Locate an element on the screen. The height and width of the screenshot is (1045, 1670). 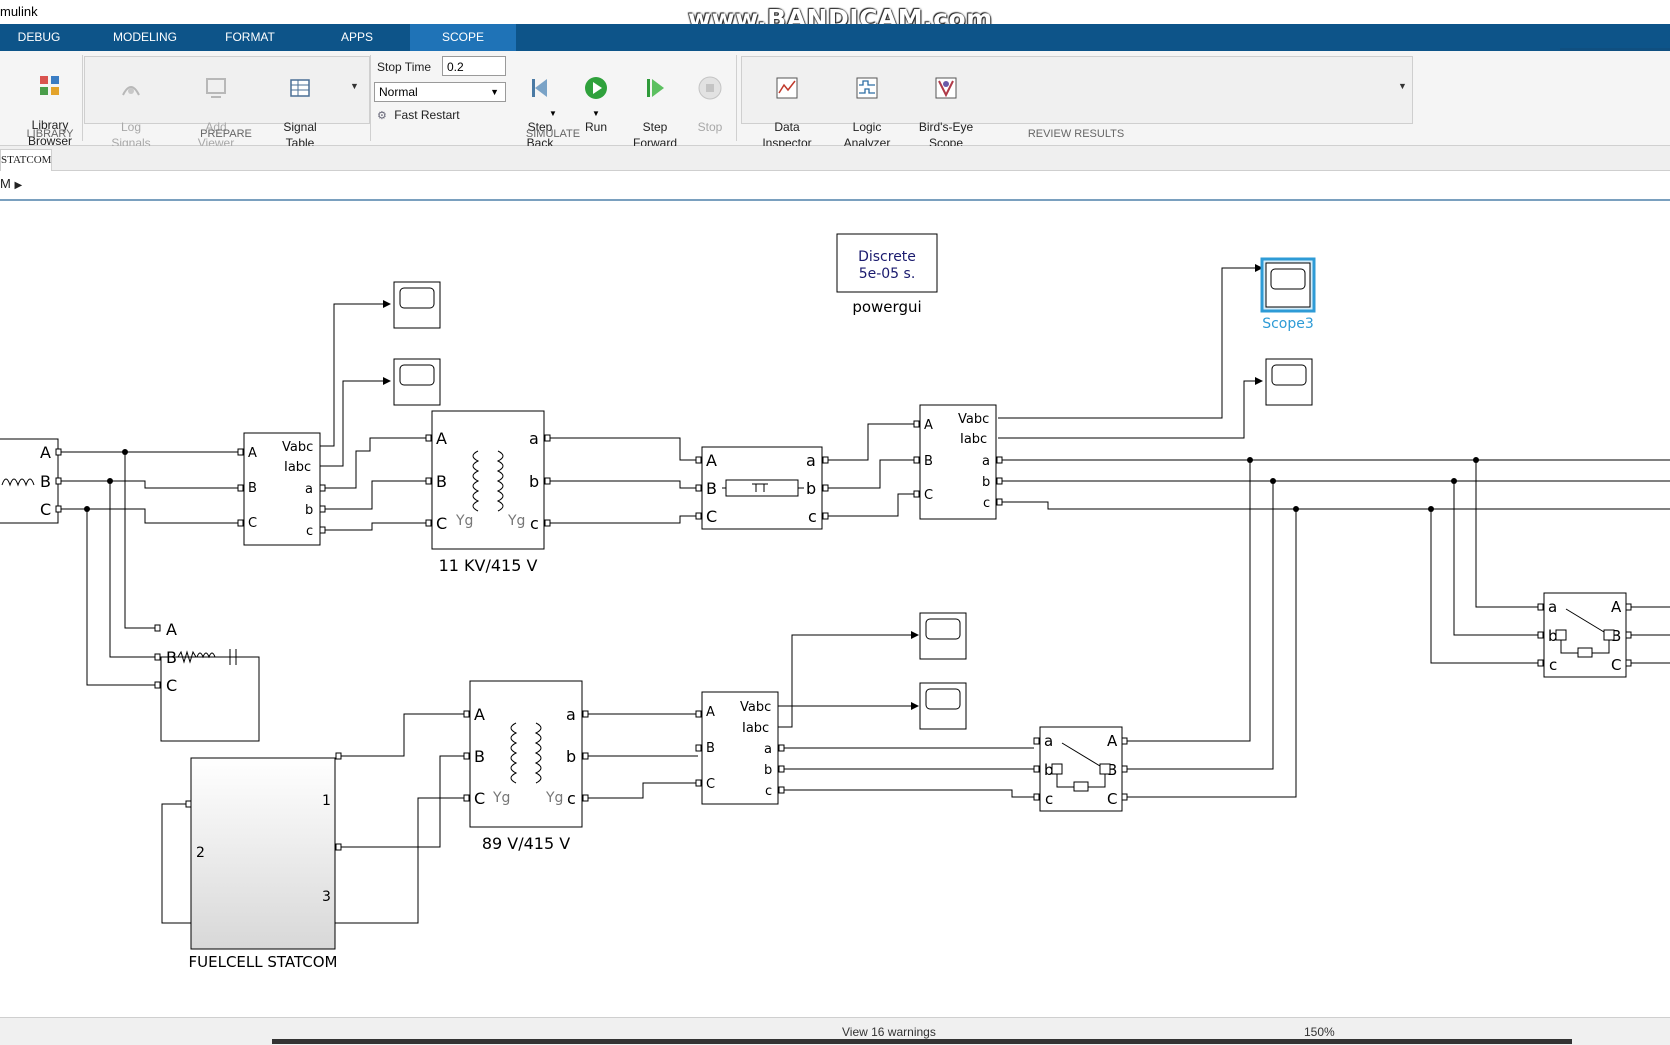
transformer2-label: 89 V/415 V is located at coordinates (526, 843).